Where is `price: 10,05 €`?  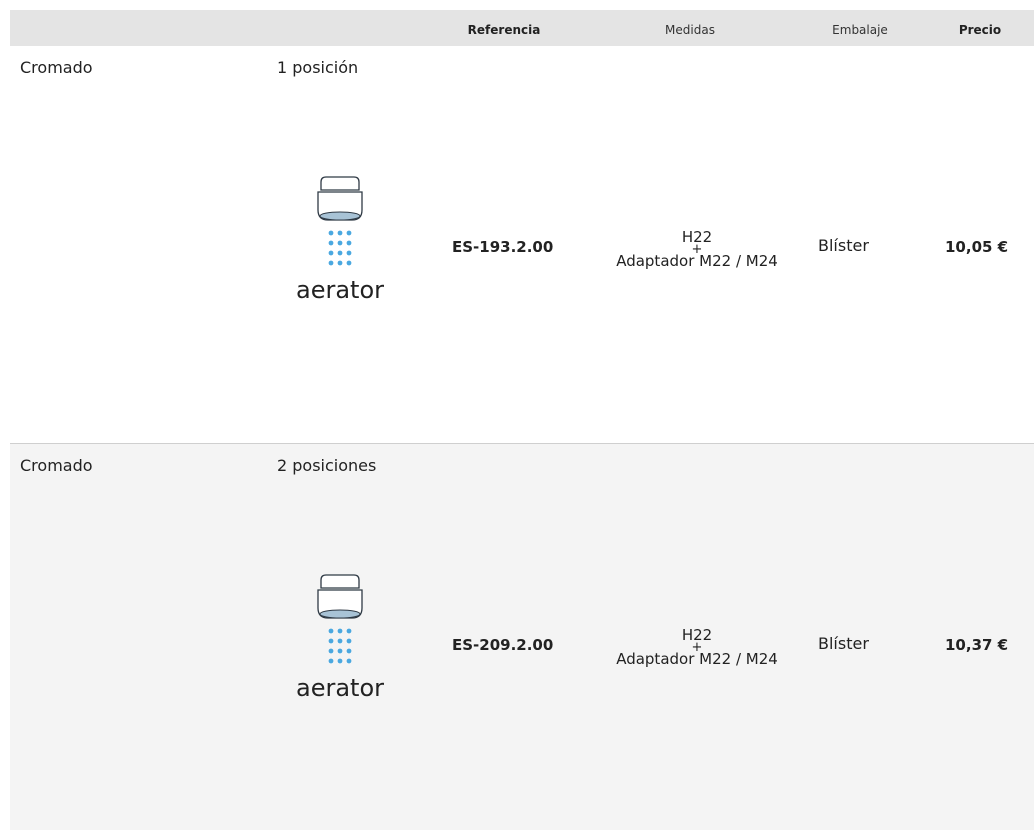 price: 10,05 € is located at coordinates (977, 247).